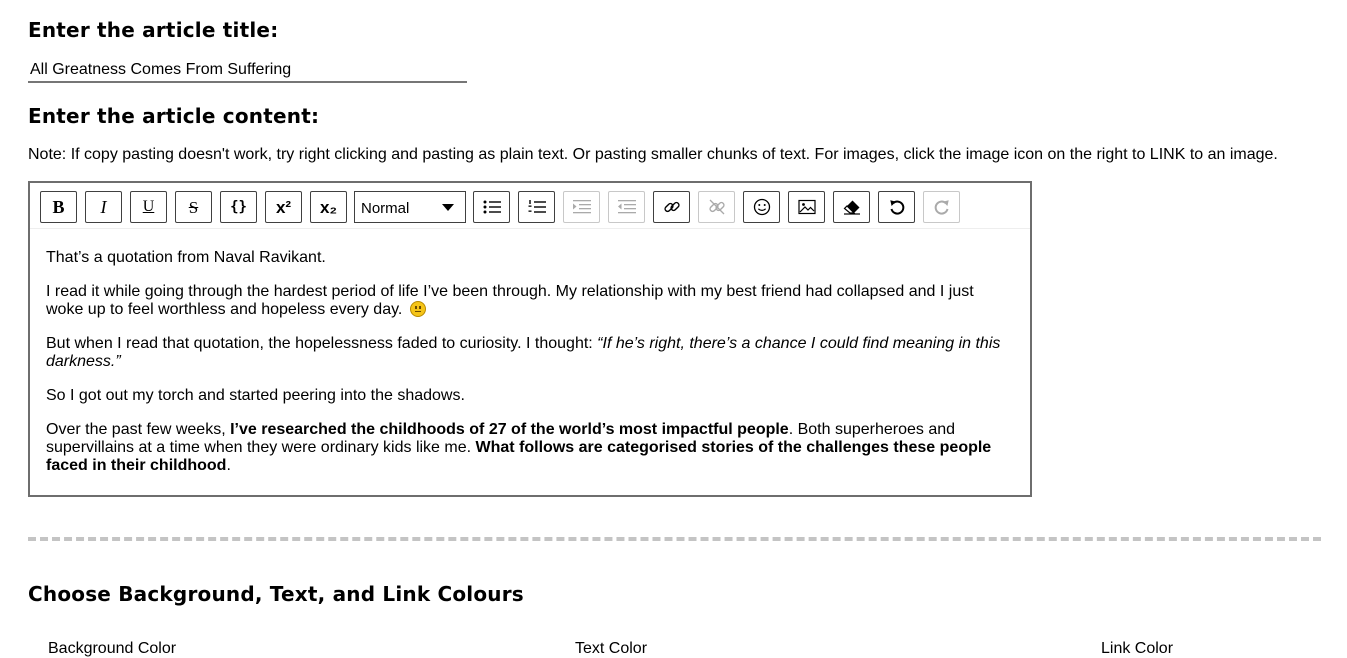 The width and height of the screenshot is (1347, 658). What do you see at coordinates (385, 208) in the screenshot?
I see `format-select-value: Normal` at bounding box center [385, 208].